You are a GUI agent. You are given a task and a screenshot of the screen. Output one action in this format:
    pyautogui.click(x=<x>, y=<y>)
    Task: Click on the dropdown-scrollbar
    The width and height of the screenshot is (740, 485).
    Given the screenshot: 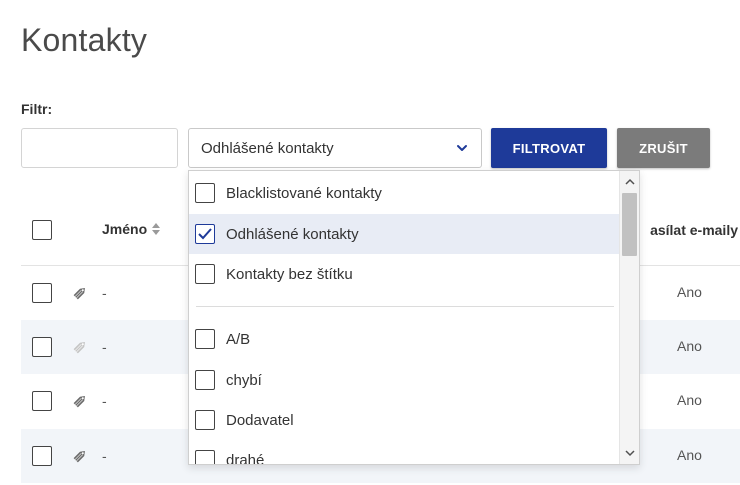 What is the action you would take?
    pyautogui.click(x=629, y=317)
    